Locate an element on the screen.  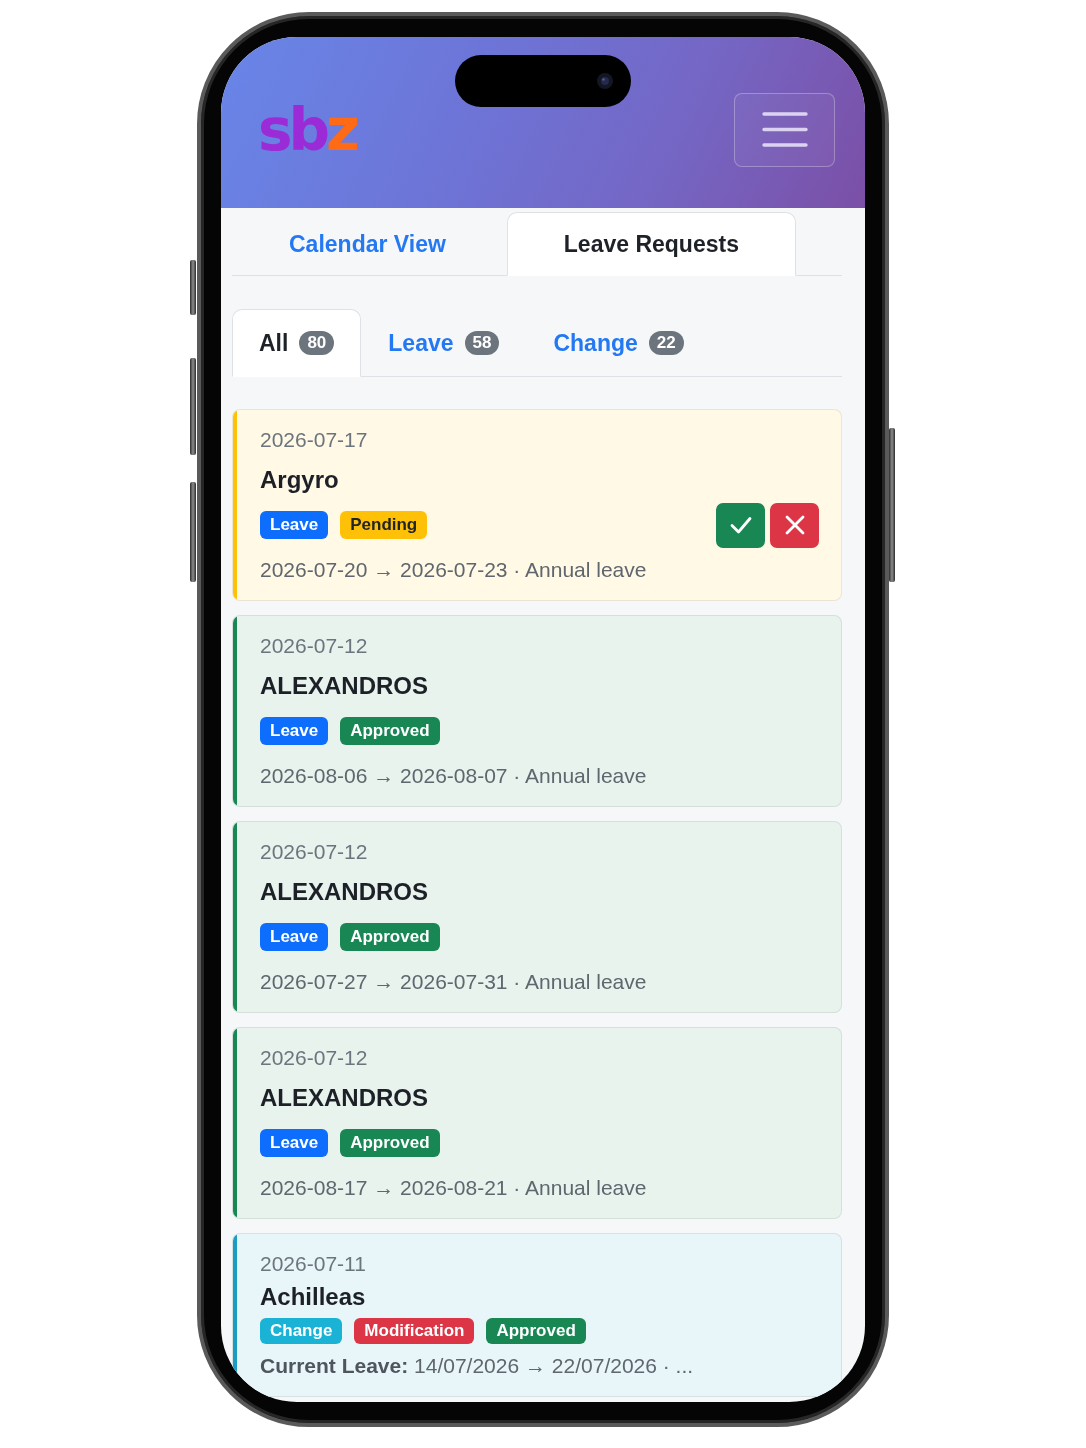
view-tab: Leave Requests is located at coordinates (651, 244).